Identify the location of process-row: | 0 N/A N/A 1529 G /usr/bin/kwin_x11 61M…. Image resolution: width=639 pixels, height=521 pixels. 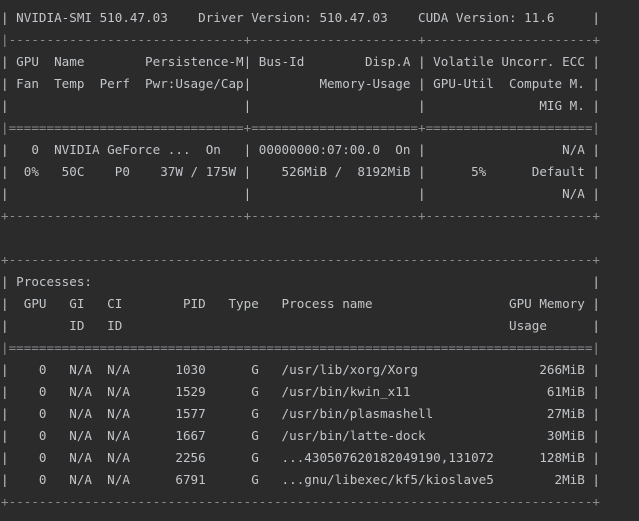
(300, 391).